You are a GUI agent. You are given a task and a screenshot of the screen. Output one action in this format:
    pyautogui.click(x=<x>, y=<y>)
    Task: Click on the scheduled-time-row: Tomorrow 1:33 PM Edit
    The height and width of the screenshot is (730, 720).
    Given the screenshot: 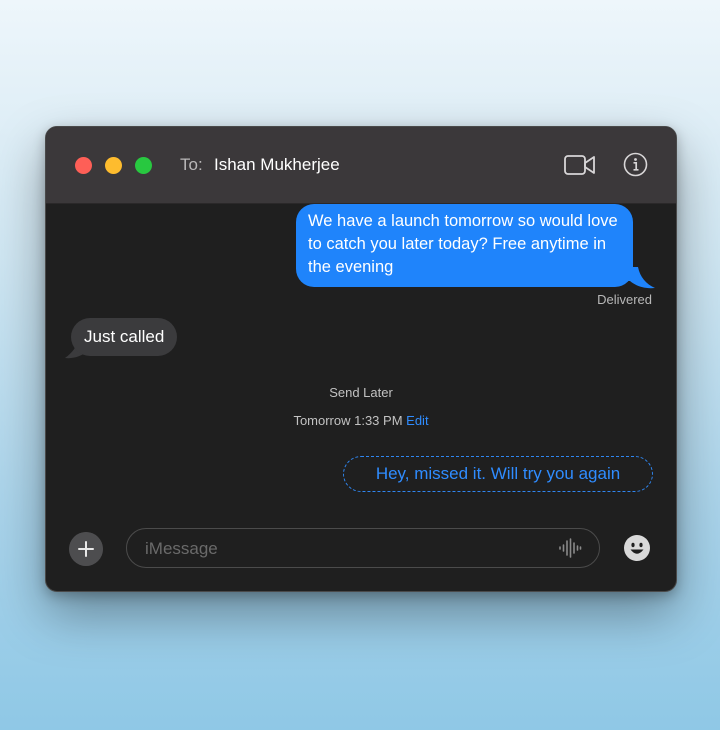 What is the action you would take?
    pyautogui.click(x=361, y=420)
    